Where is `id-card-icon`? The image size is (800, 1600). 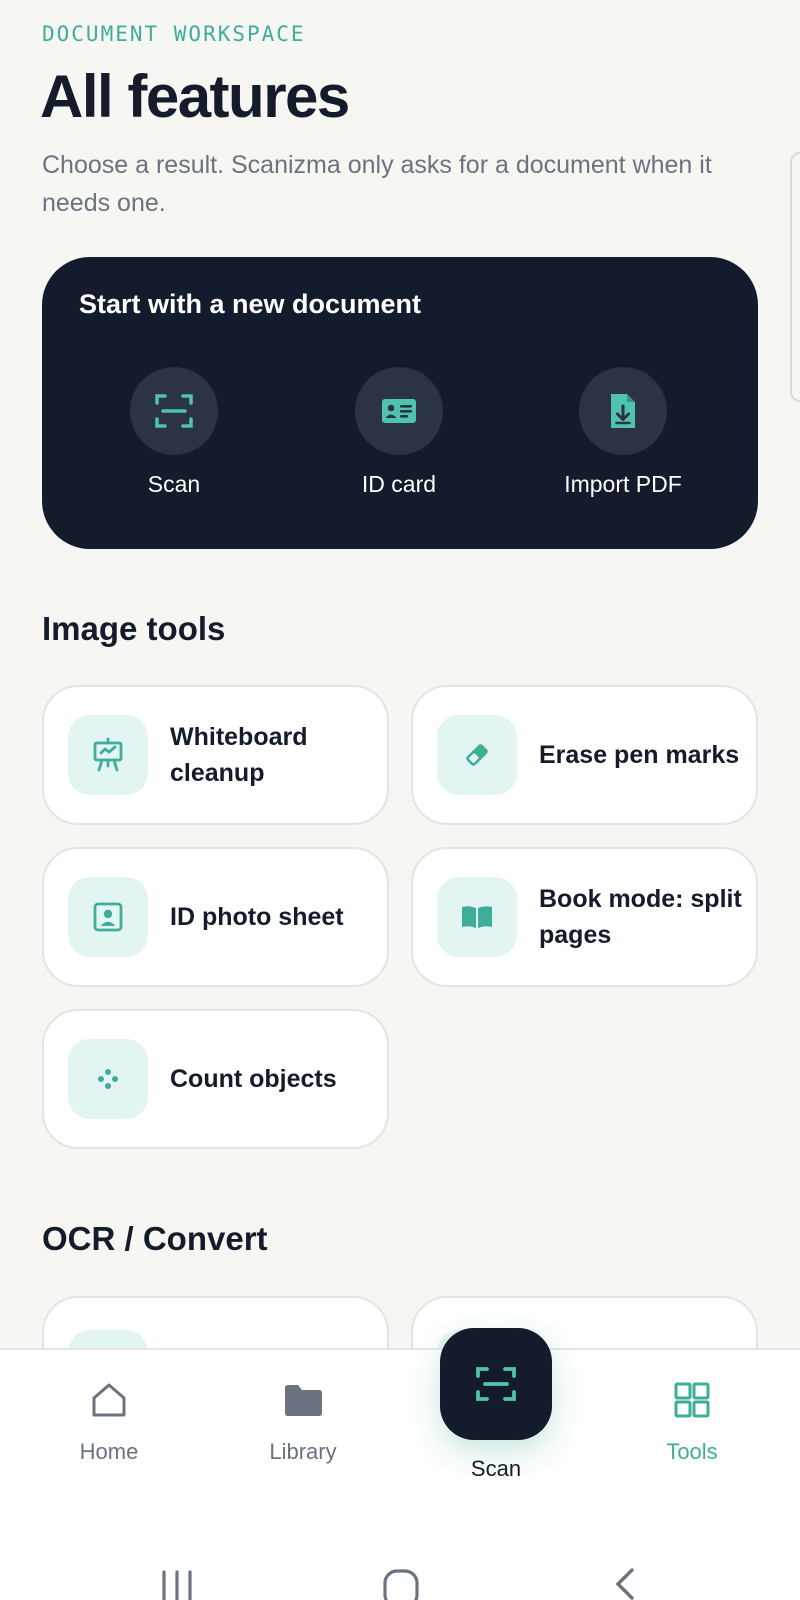 id-card-icon is located at coordinates (399, 411).